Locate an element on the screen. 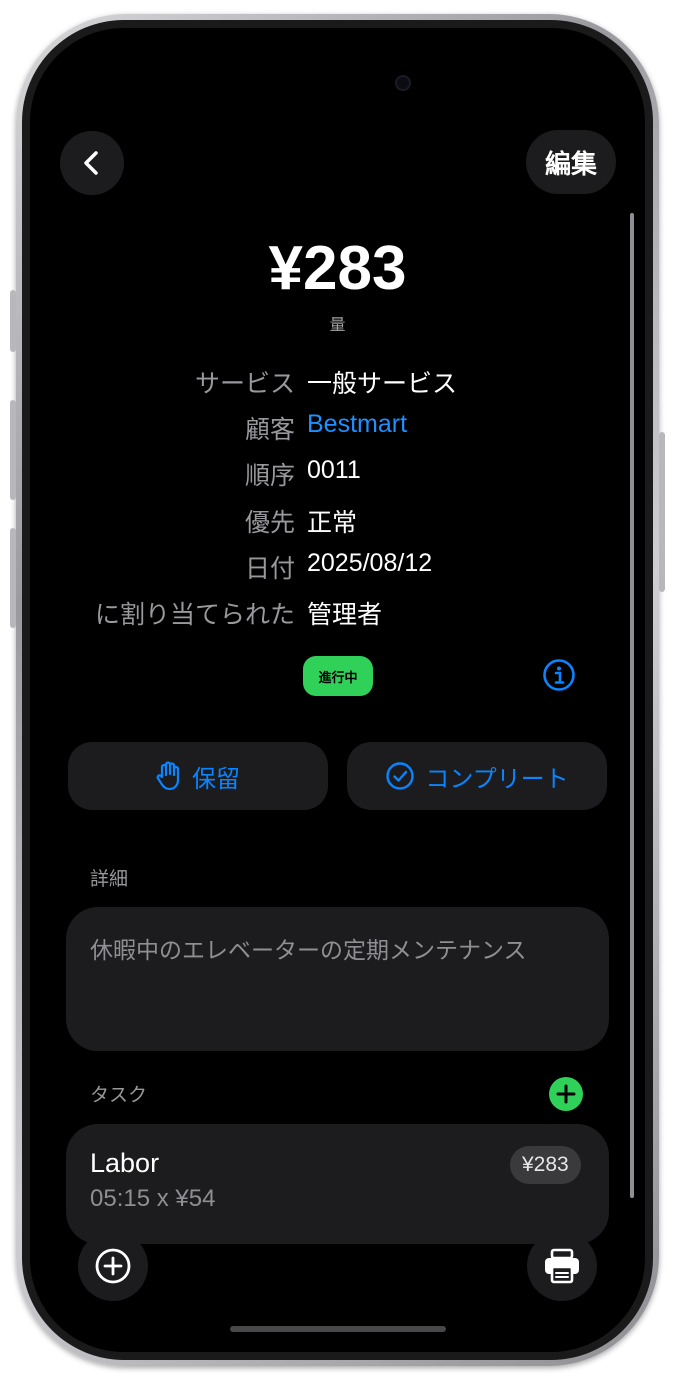 The height and width of the screenshot is (1380, 675). front-camera is located at coordinates (403, 83).